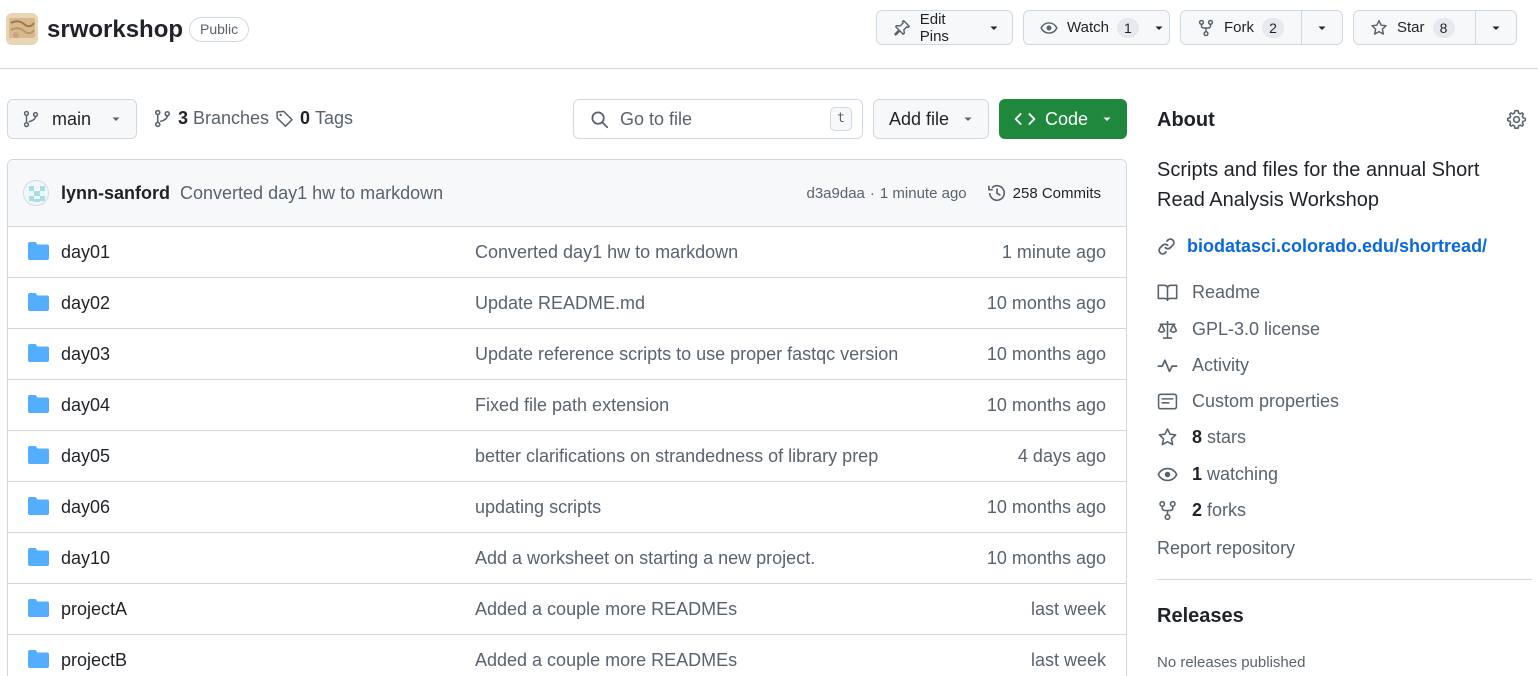 This screenshot has height=676, width=1538. I want to click on repo-avatar, so click(22, 29).